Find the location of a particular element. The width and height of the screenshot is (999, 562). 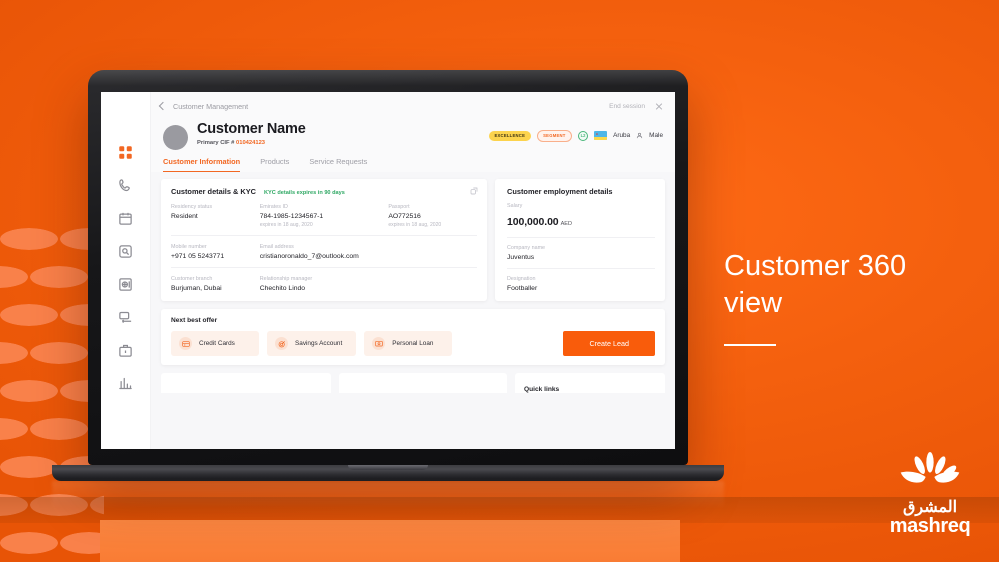

sidebar-item-payments is located at coordinates (125, 317).